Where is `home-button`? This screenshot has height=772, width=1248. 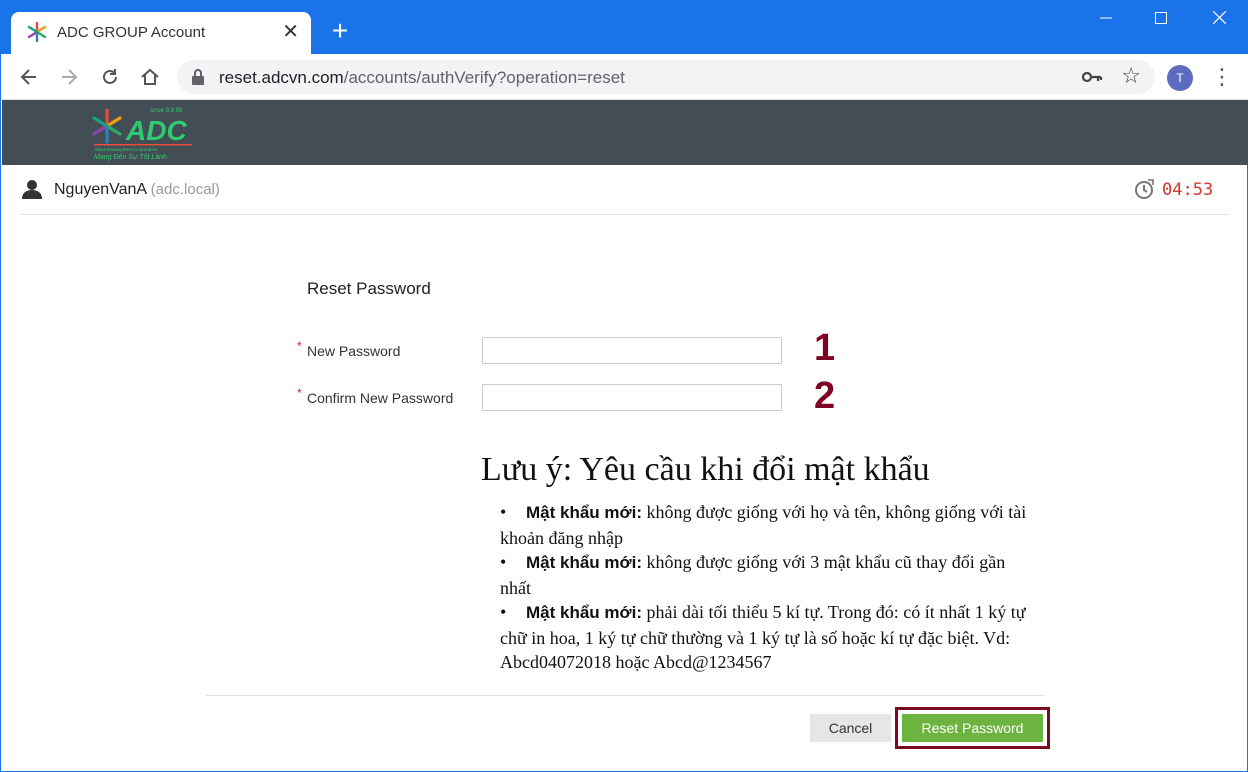 home-button is located at coordinates (150, 77).